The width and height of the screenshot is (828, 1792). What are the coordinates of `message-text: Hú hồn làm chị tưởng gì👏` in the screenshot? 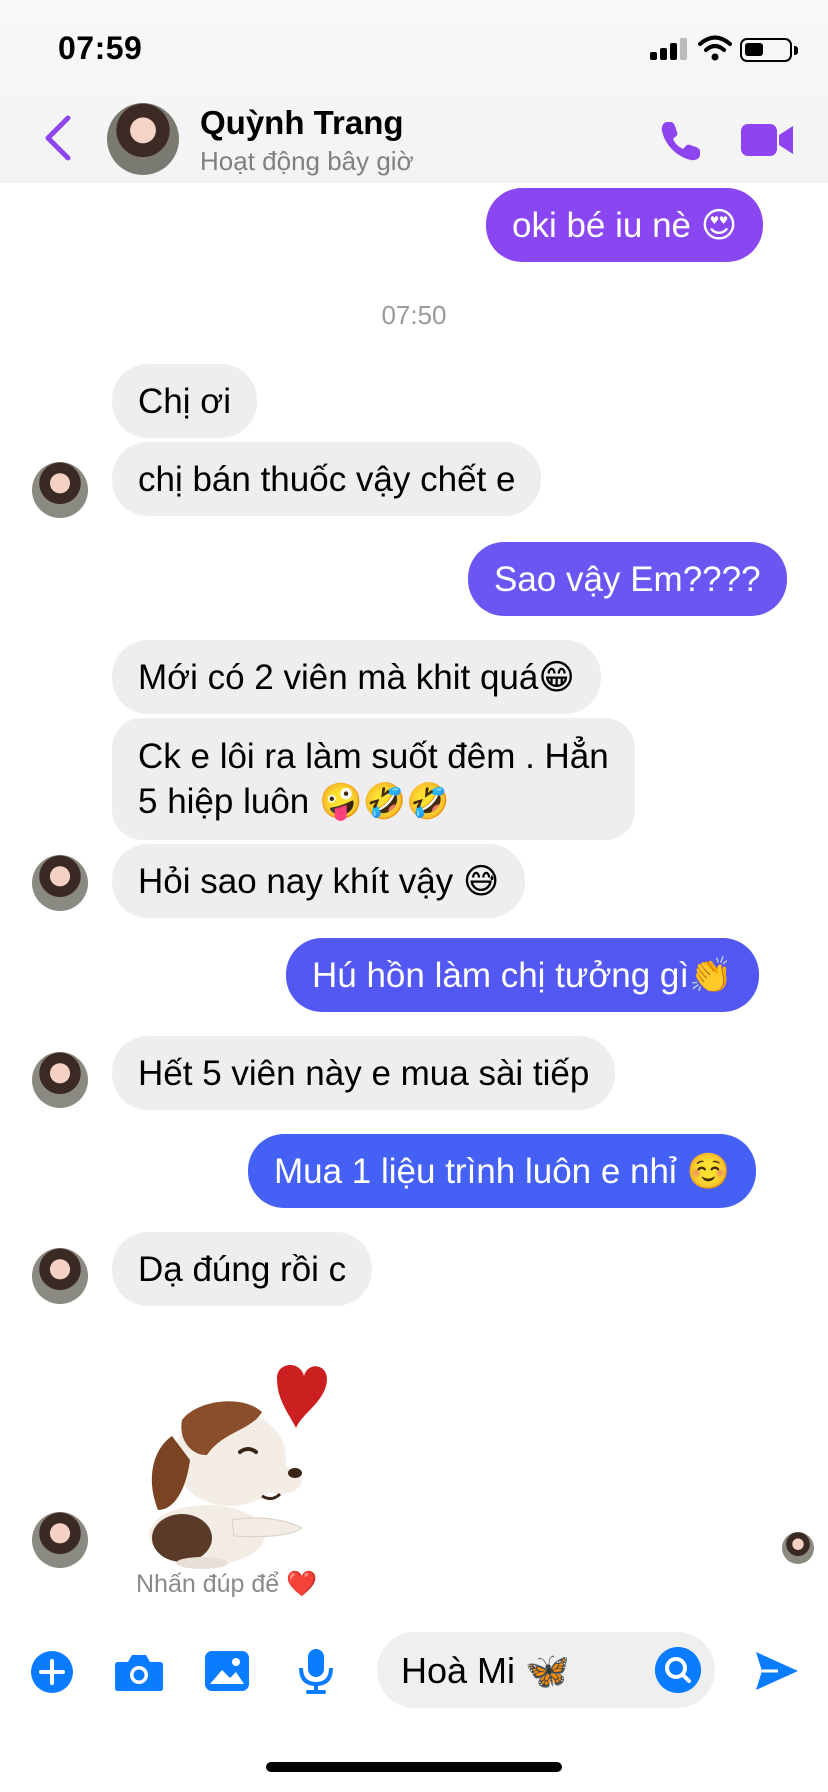 It's located at (522, 975).